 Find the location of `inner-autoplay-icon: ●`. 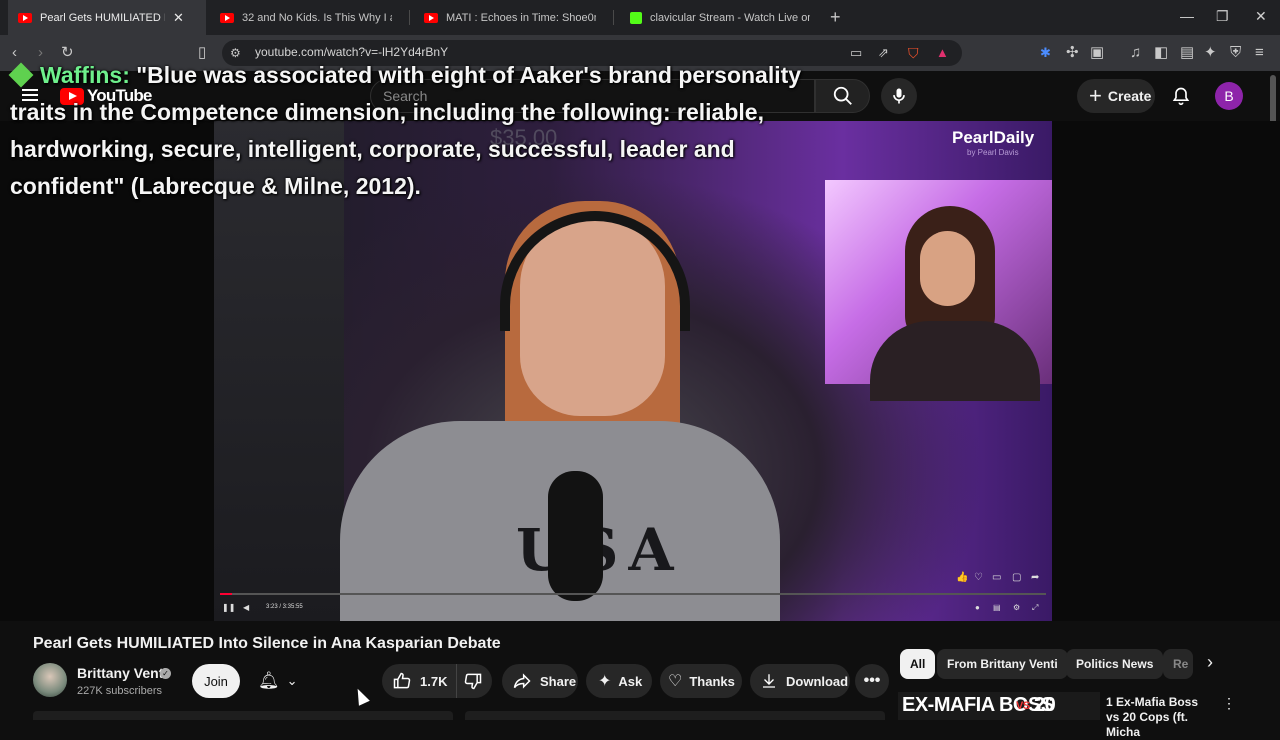

inner-autoplay-icon: ● is located at coordinates (977, 607).